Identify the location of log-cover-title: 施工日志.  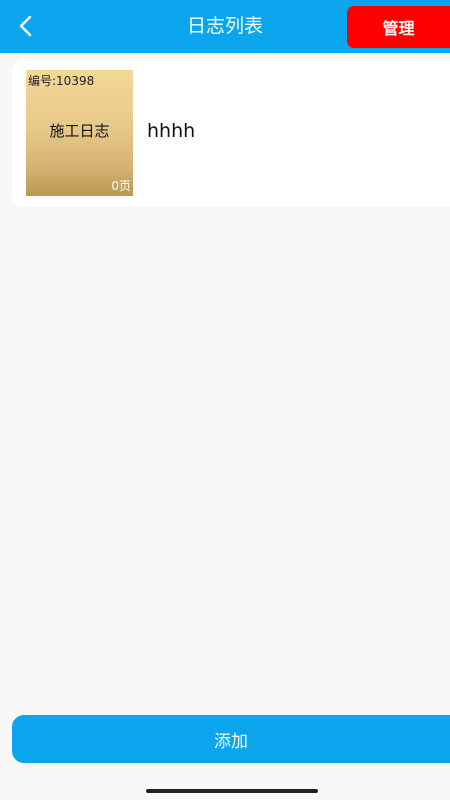
(79, 131).